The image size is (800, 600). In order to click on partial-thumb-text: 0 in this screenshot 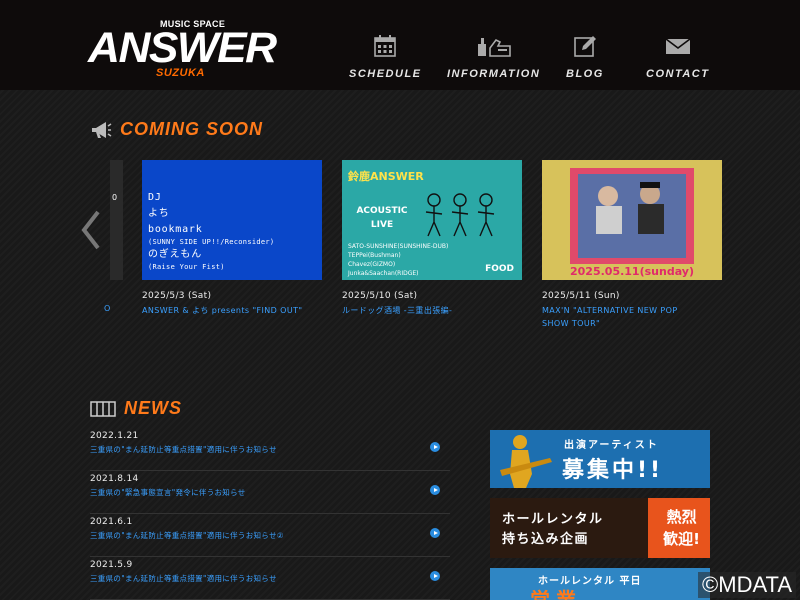, I will do `click(115, 197)`.